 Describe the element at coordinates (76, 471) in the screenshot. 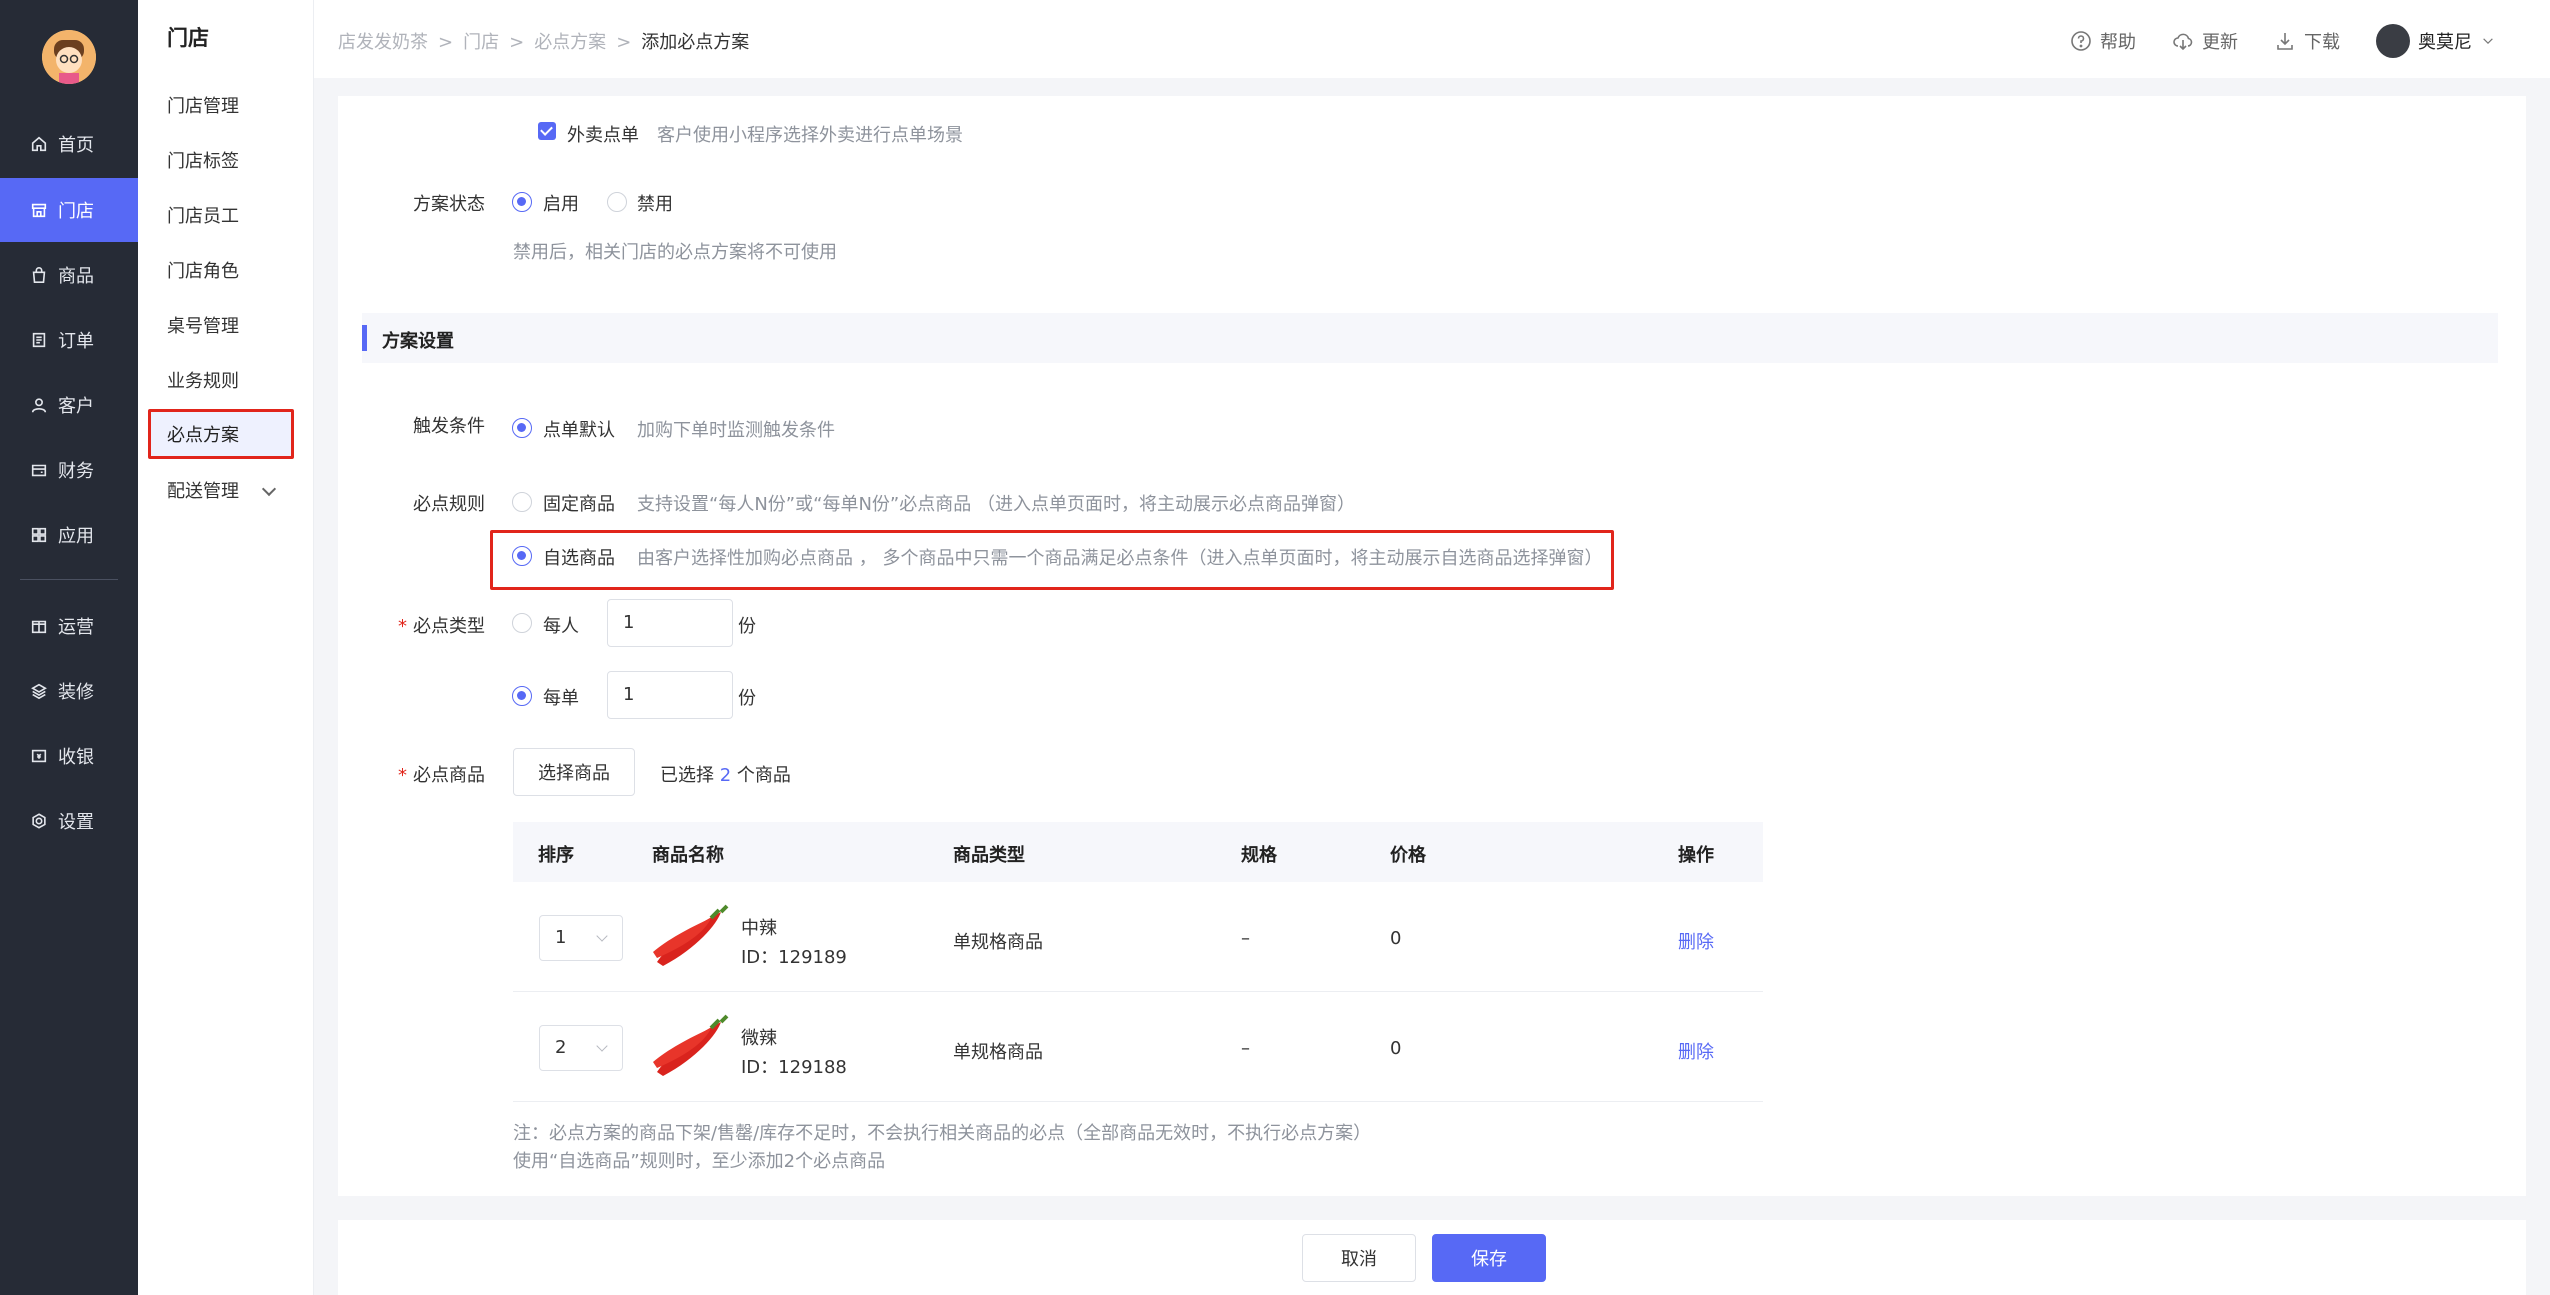

I see `nav-item-label: 财务` at that location.